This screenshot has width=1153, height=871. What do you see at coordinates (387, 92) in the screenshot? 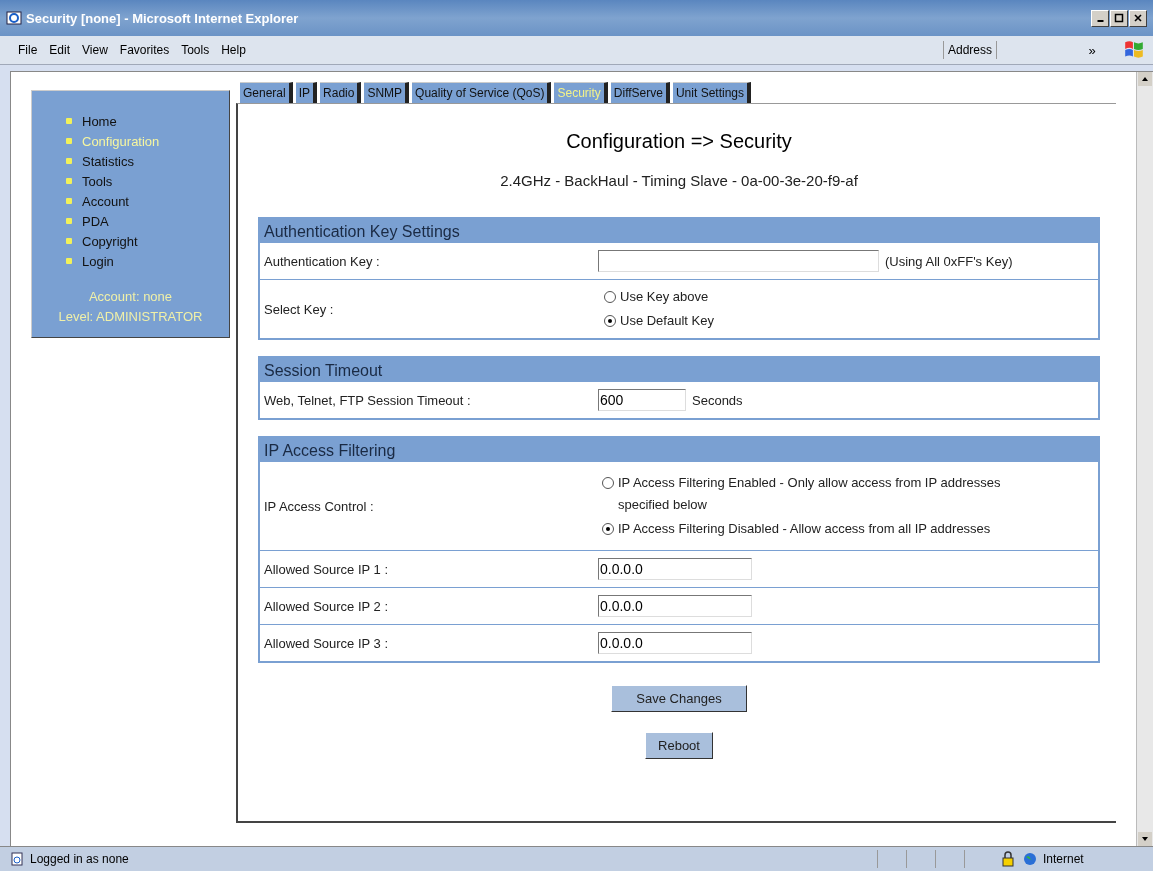
I see `tab: SNMP` at bounding box center [387, 92].